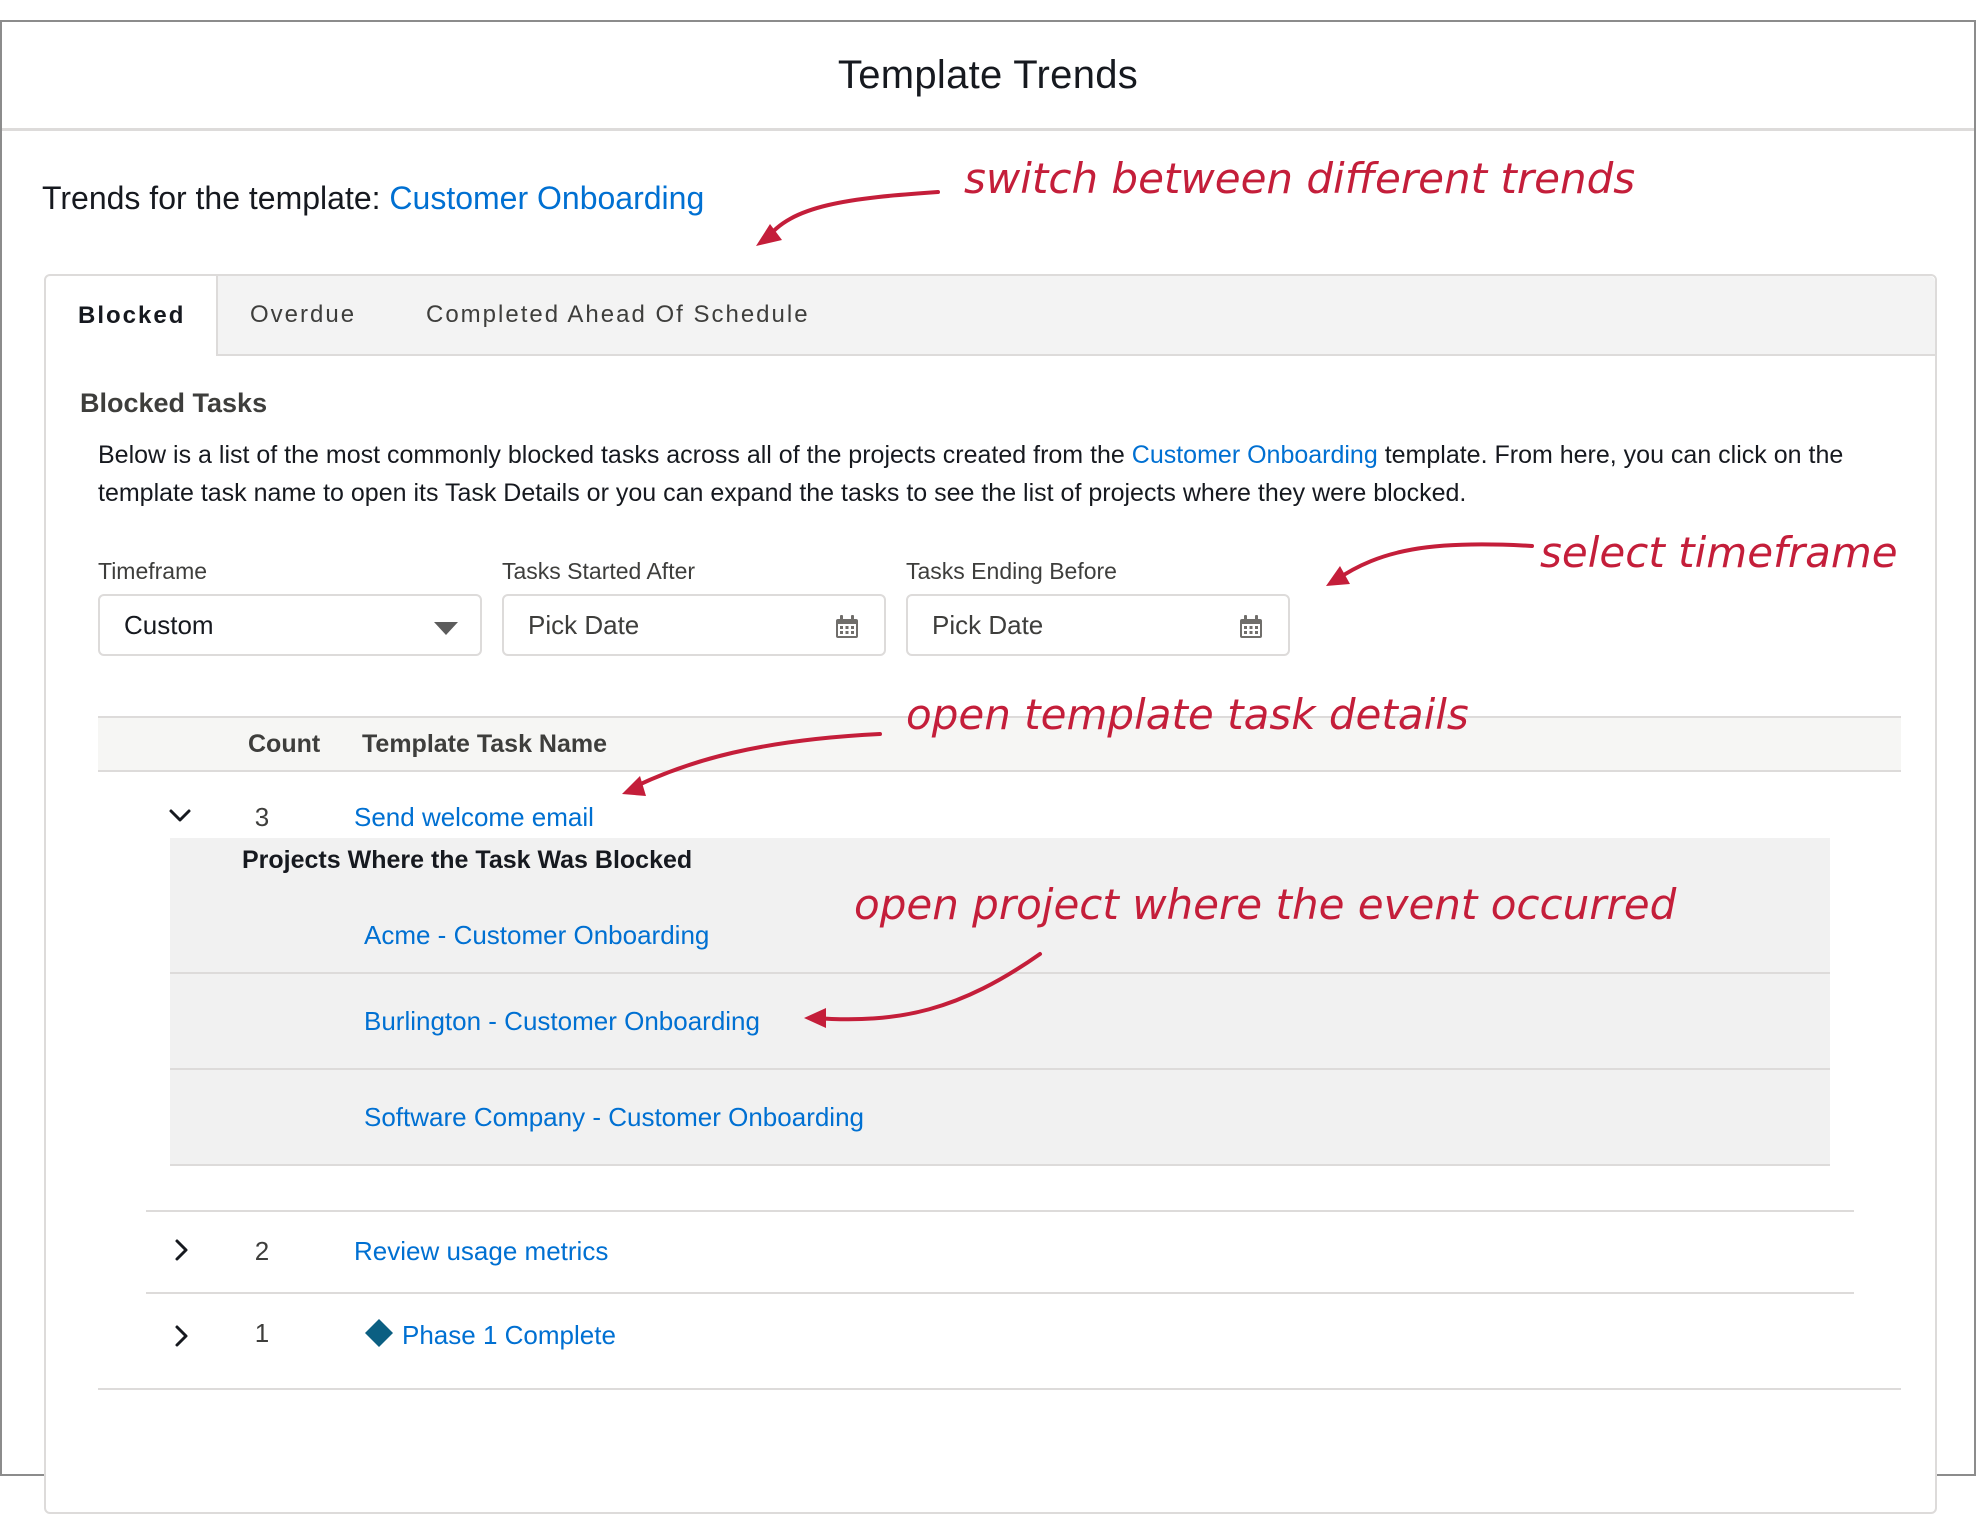 The height and width of the screenshot is (1514, 1978). I want to click on started-after-label: Tasks Started After, so click(599, 571).